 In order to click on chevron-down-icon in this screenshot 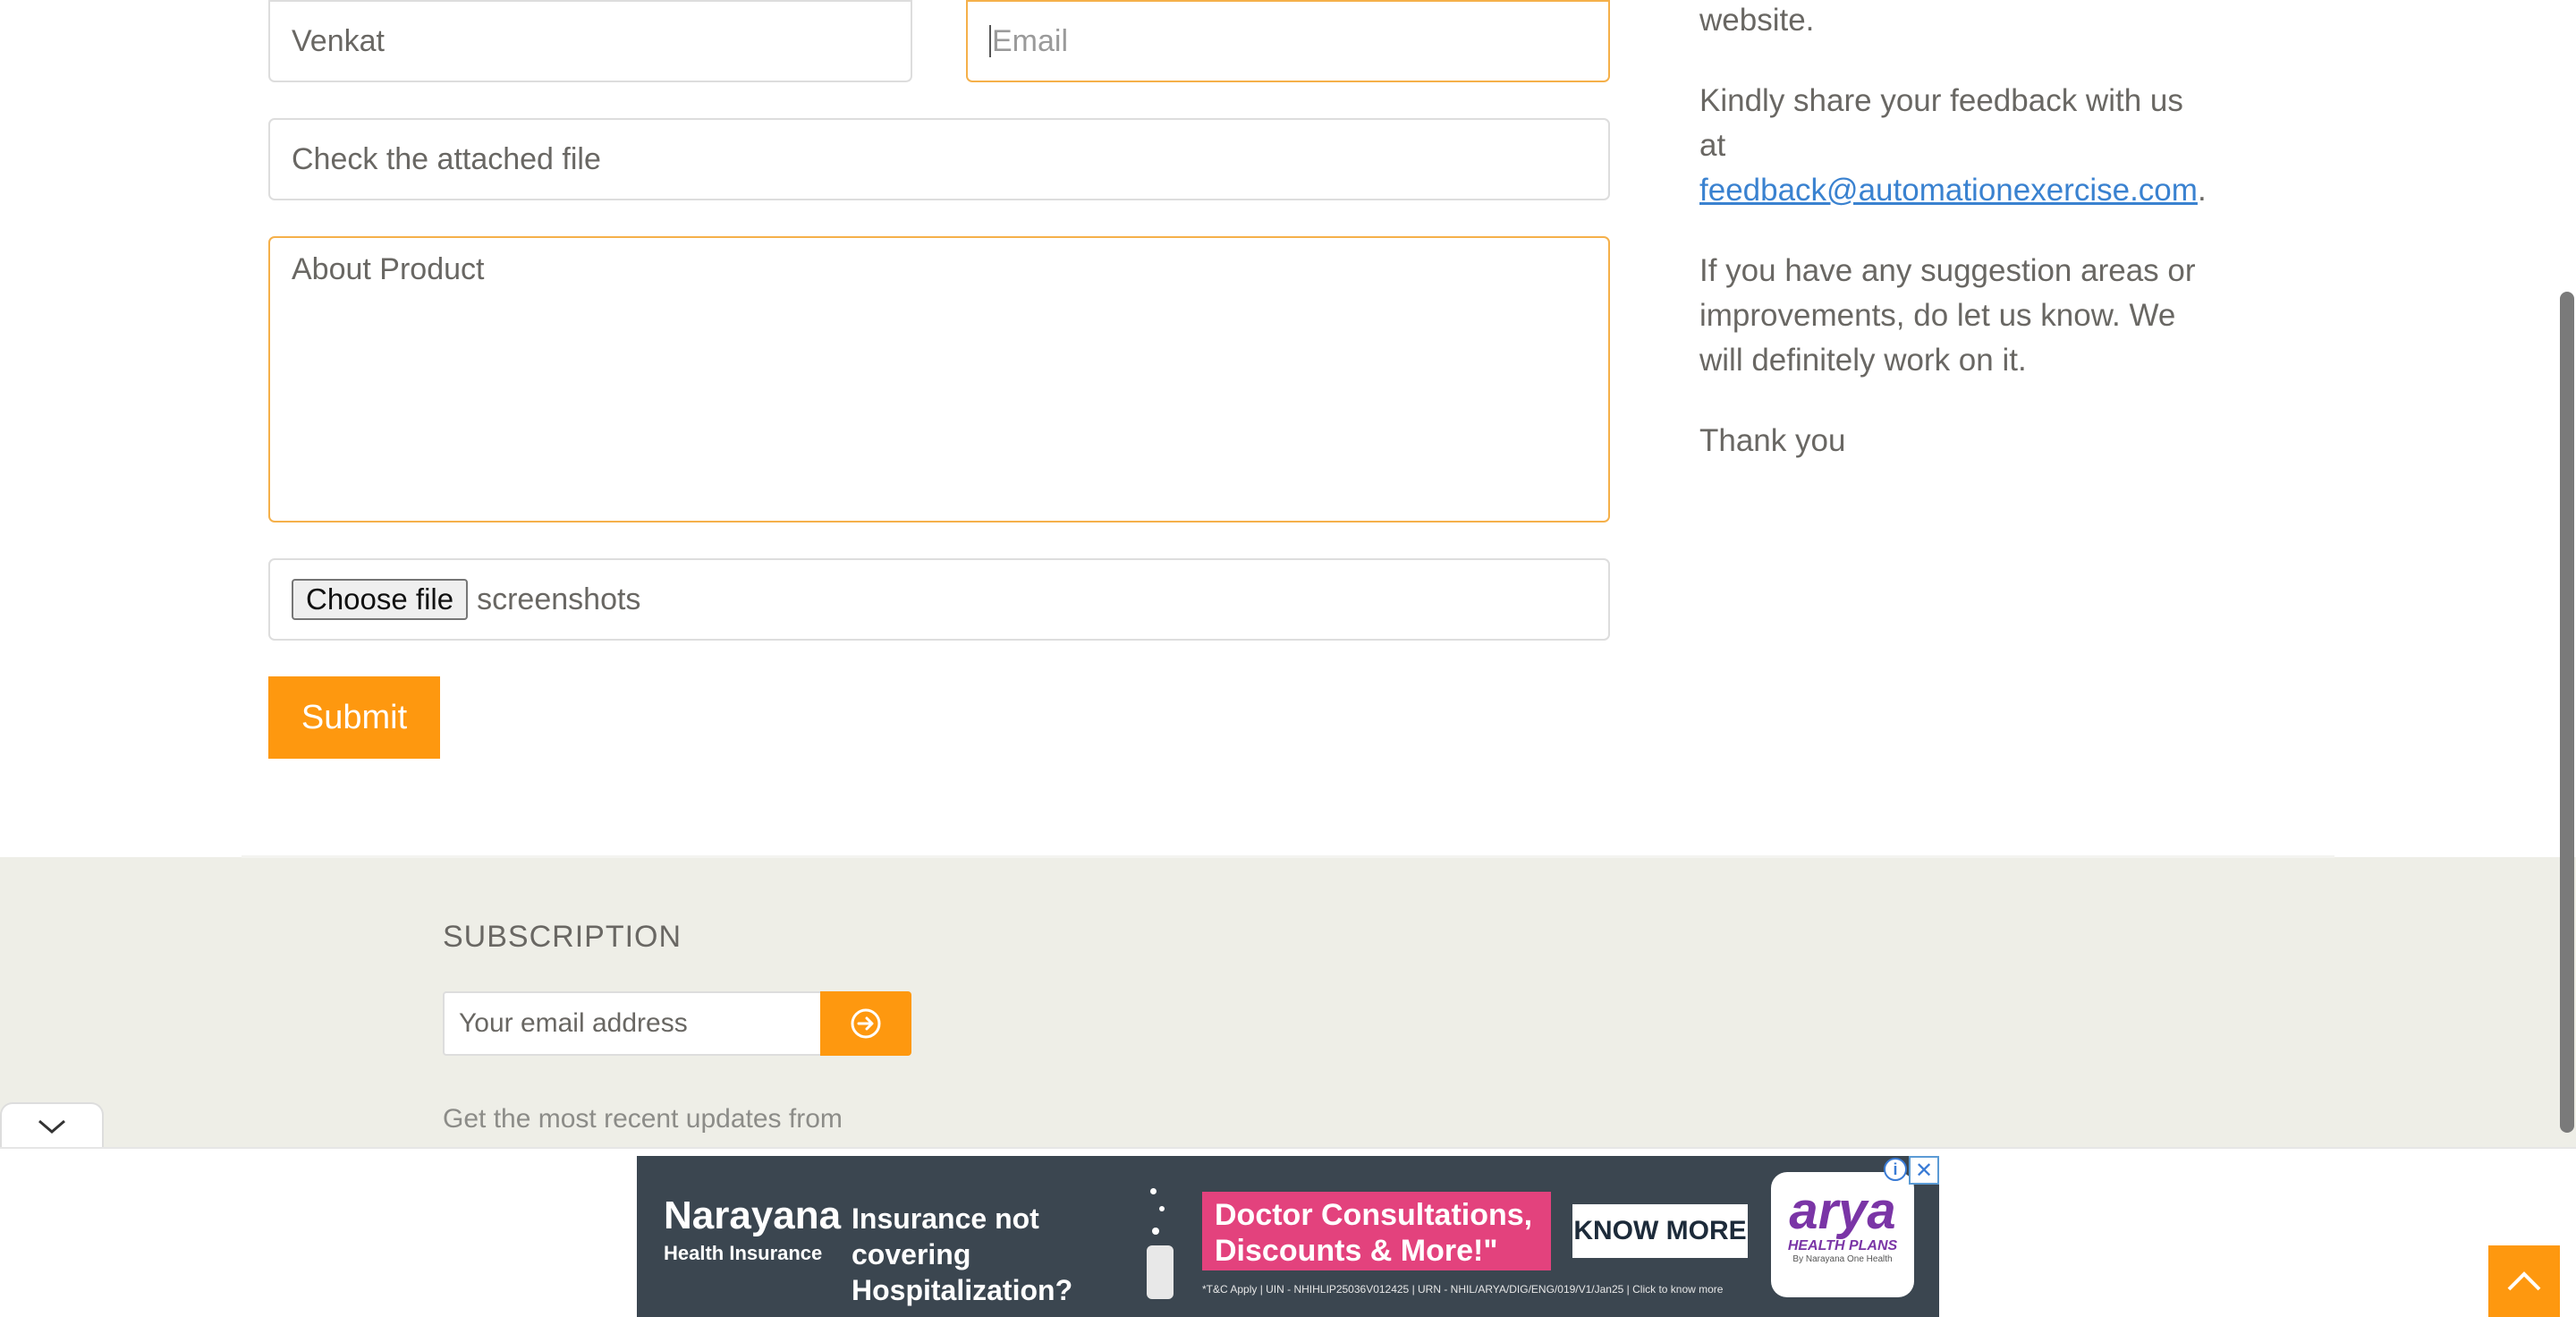, I will do `click(51, 1126)`.